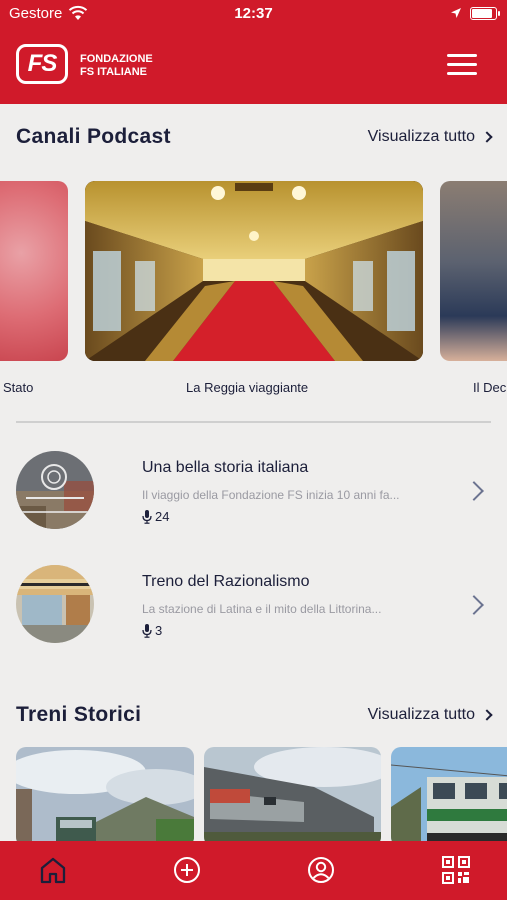  I want to click on podcast-card-label: Stato, so click(18, 387).